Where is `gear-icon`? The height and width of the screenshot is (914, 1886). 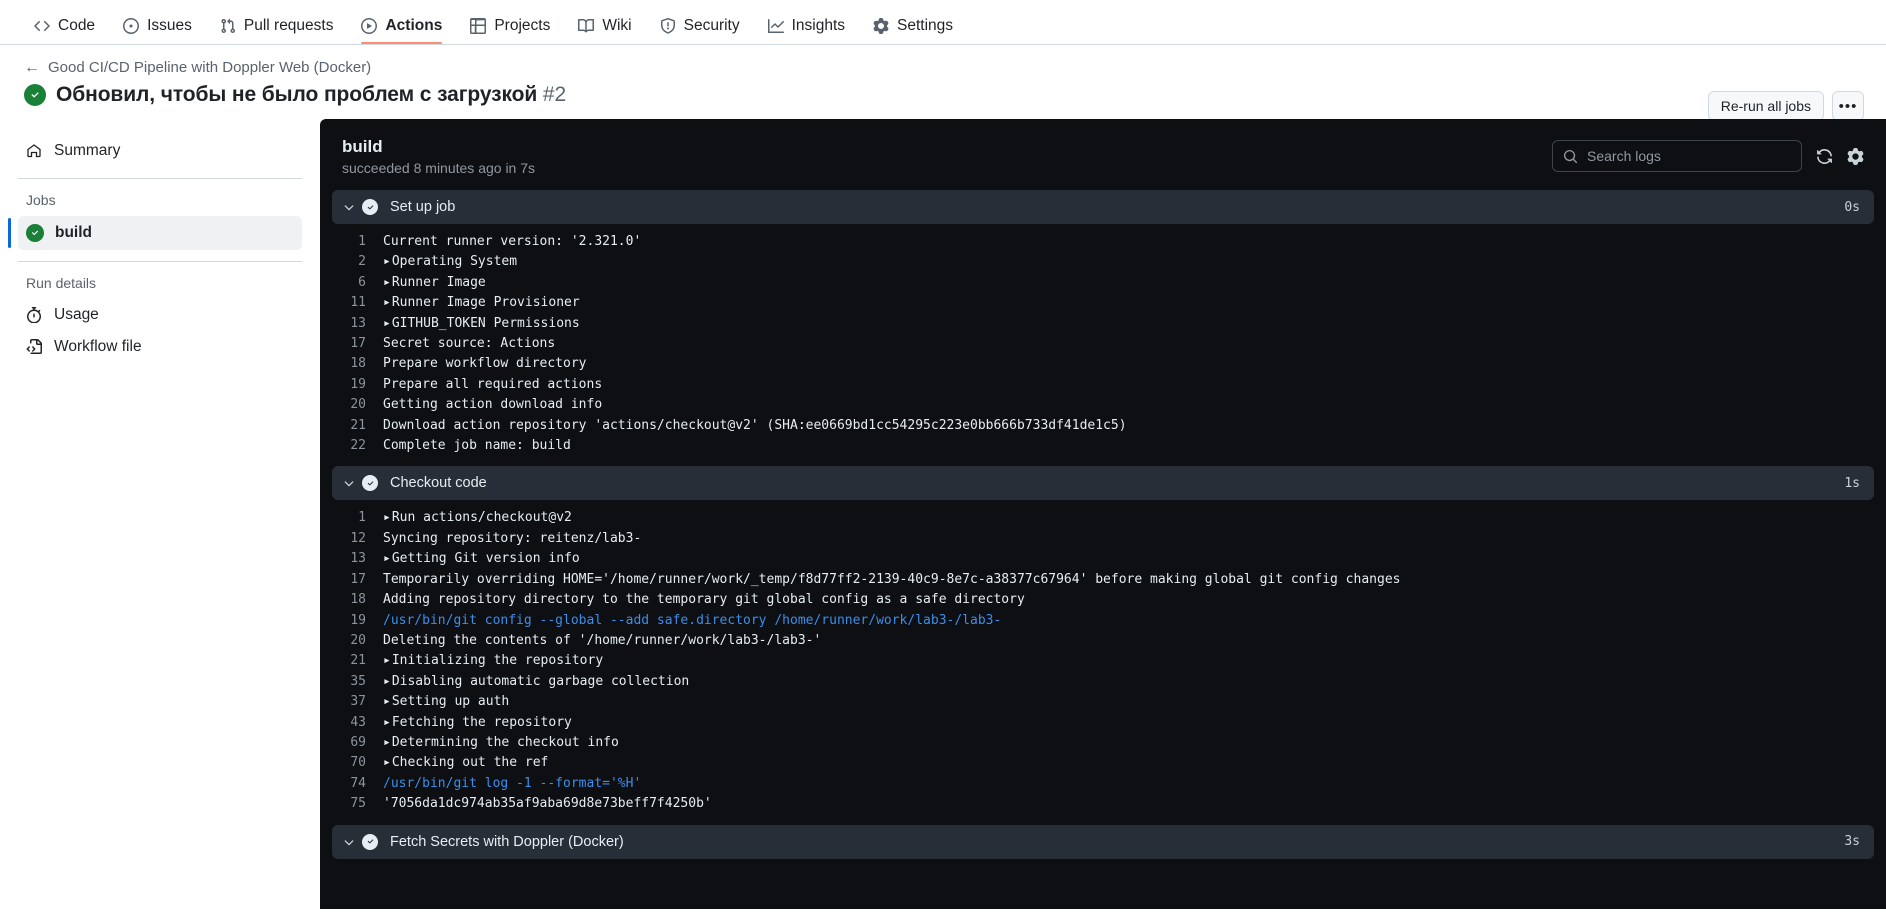 gear-icon is located at coordinates (1855, 156).